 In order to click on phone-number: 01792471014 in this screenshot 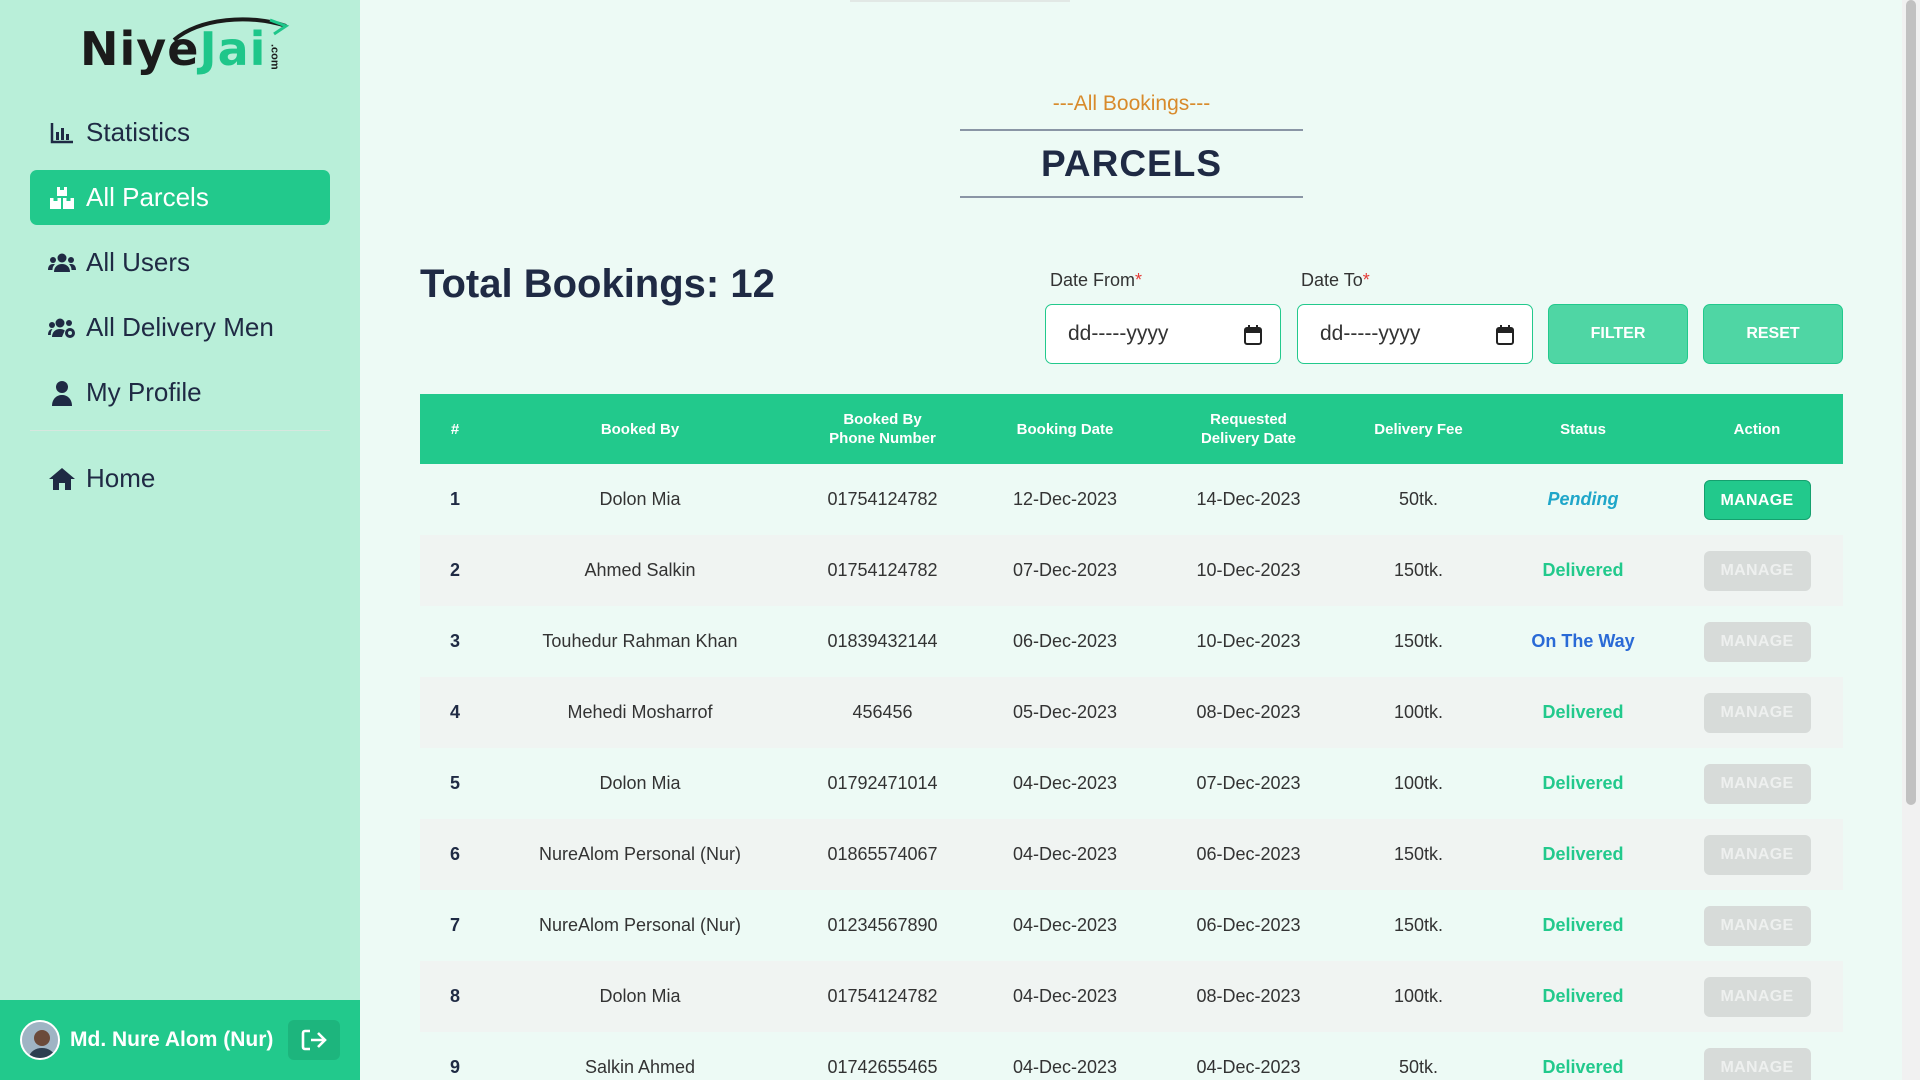, I will do `click(882, 783)`.